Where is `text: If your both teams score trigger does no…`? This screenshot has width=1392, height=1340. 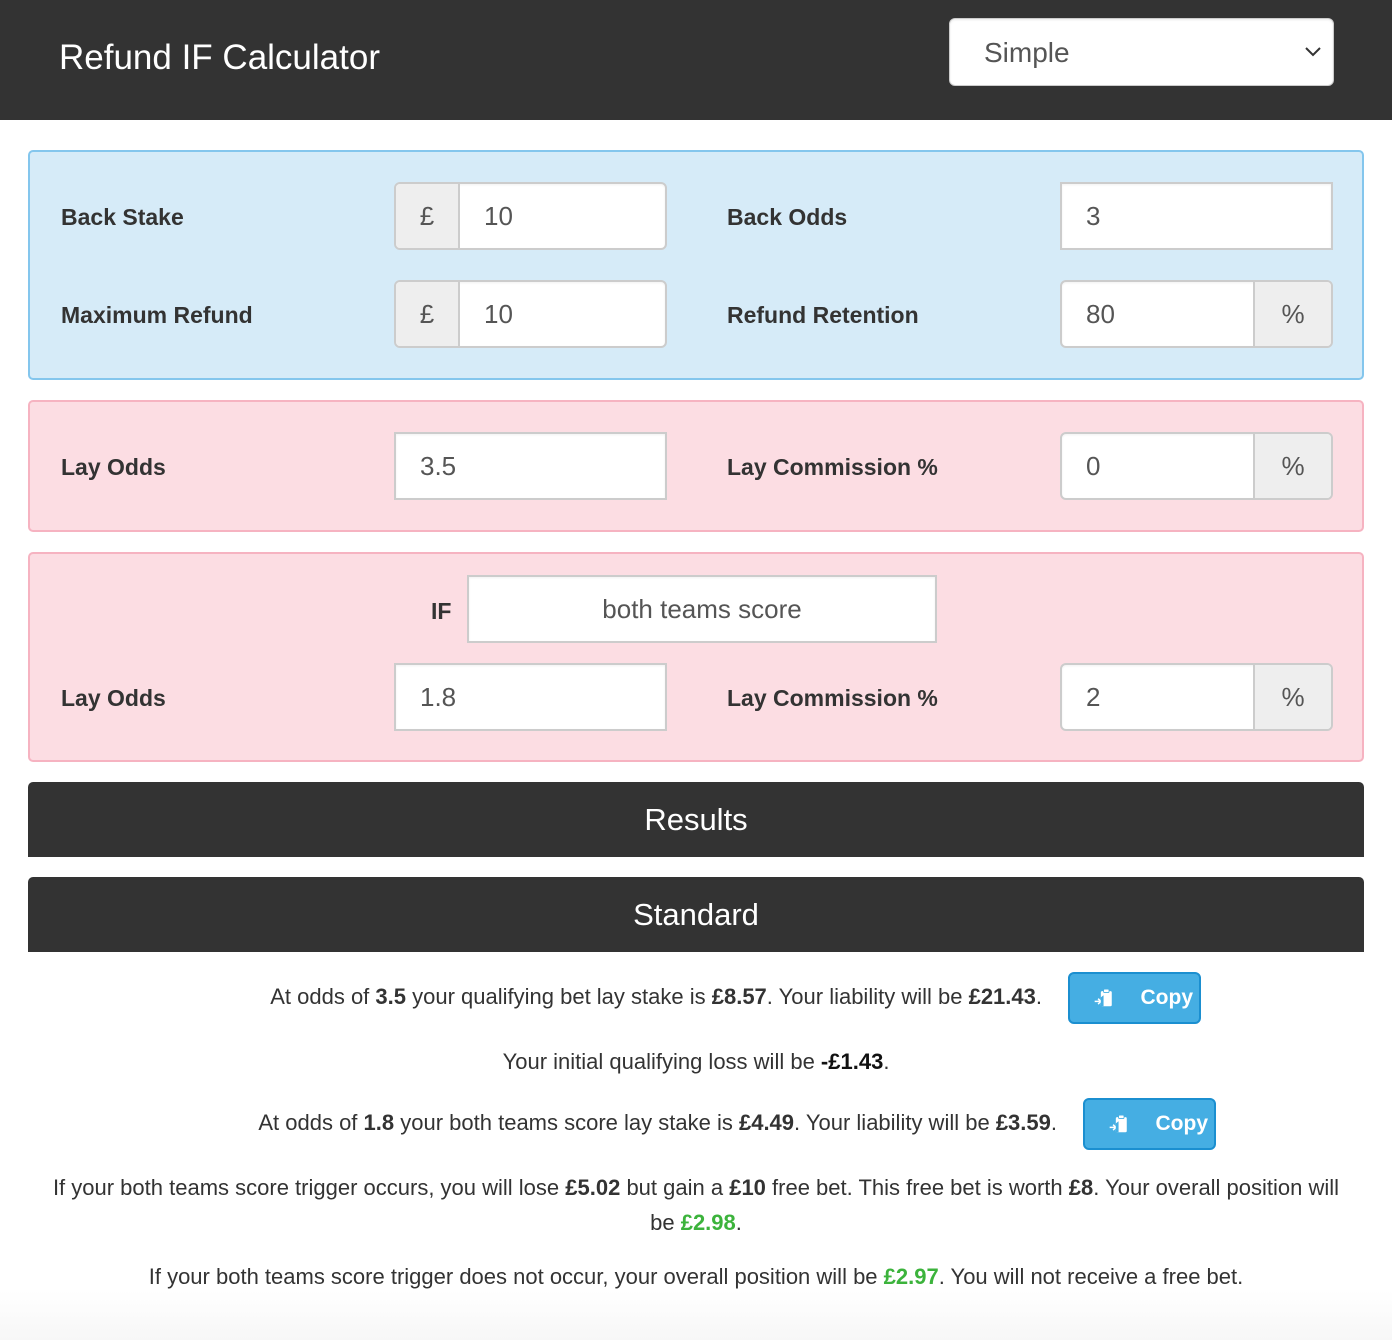 text: If your both teams score trigger does no… is located at coordinates (516, 1276).